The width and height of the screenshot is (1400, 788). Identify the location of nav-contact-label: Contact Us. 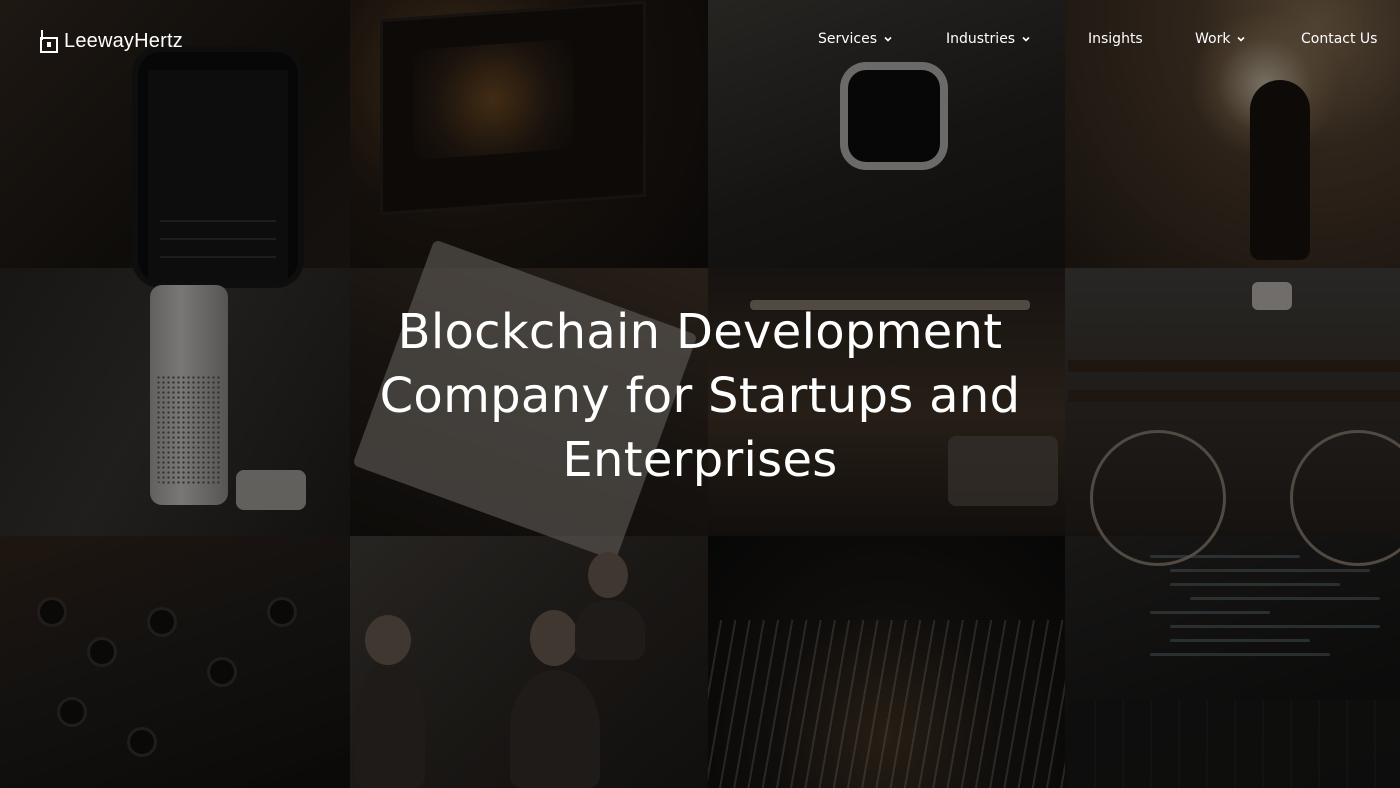
(1339, 39).